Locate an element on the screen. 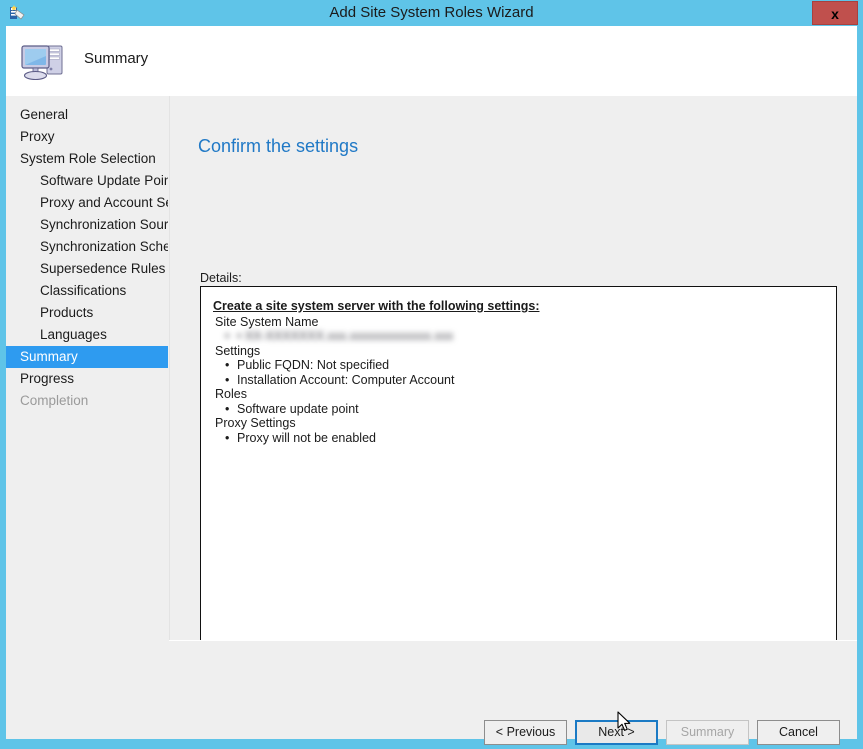 Image resolution: width=863 pixels, height=749 pixels. sidebar-item-system-role-selection: System Role Selection is located at coordinates (87, 159).